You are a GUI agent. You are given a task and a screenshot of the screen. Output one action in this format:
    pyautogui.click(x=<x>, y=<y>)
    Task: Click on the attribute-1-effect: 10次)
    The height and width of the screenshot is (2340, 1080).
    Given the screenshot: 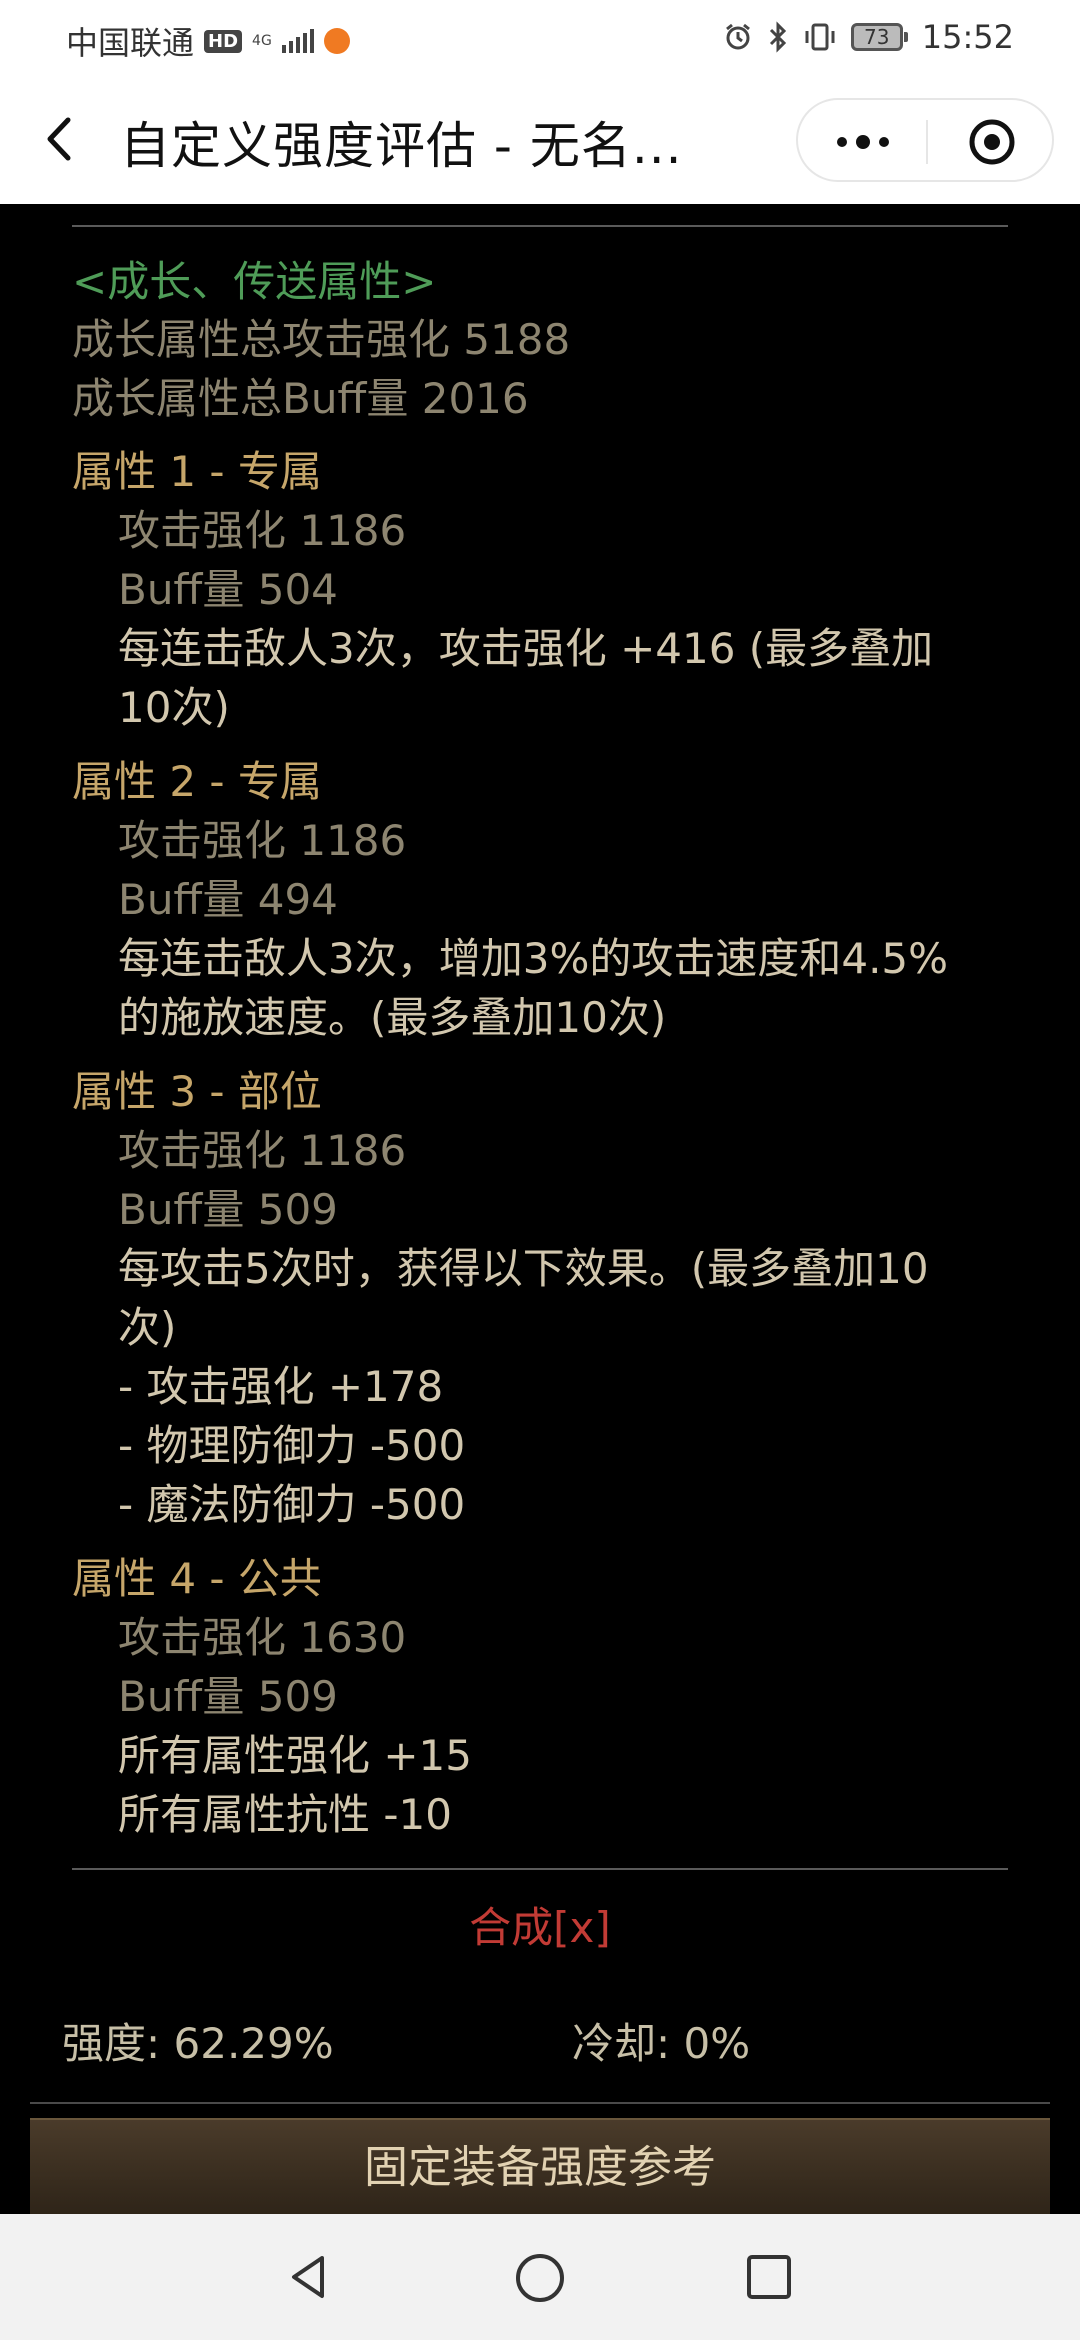 What is the action you would take?
    pyautogui.click(x=174, y=707)
    